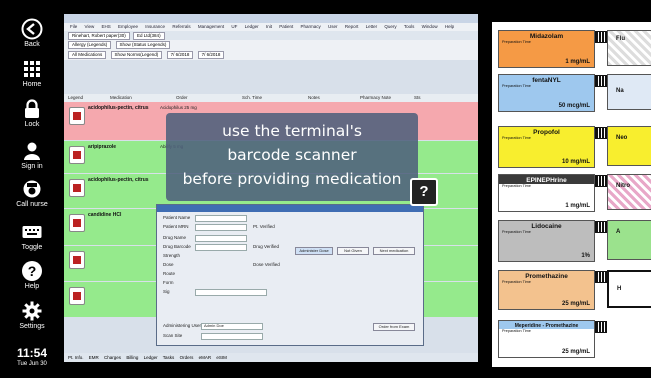  Describe the element at coordinates (311, 26) in the screenshot. I see `menu-pharmacy: Pharmacy` at that location.